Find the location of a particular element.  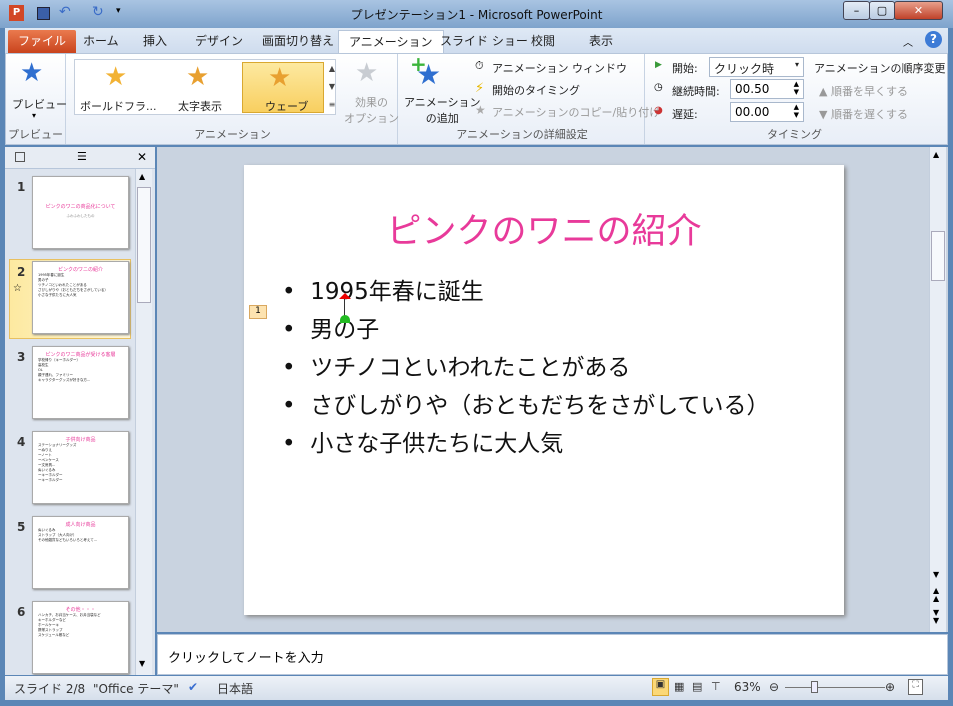

duration-label: 継続時間: is located at coordinates (696, 91).